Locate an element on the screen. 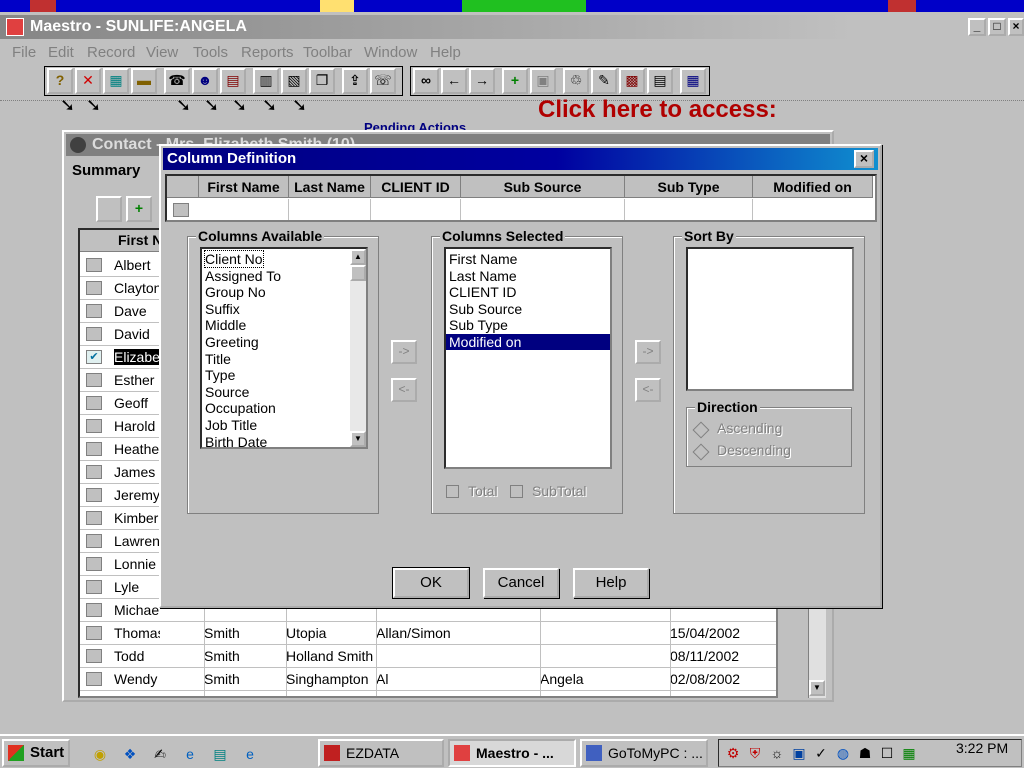 The image size is (1024, 768). row-marker: ✔ is located at coordinates (94, 357).